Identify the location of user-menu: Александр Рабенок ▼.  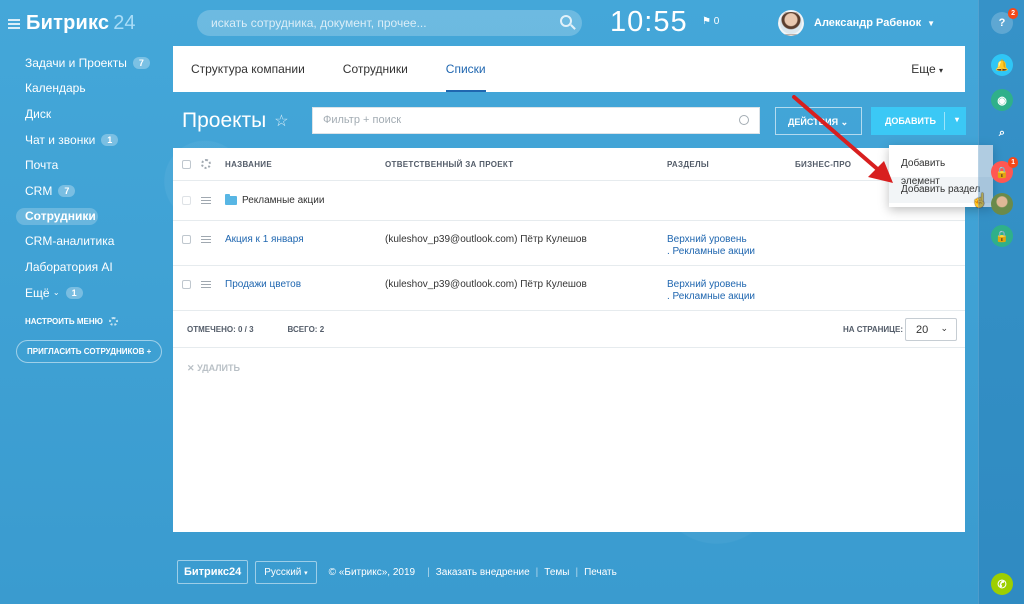
(856, 23).